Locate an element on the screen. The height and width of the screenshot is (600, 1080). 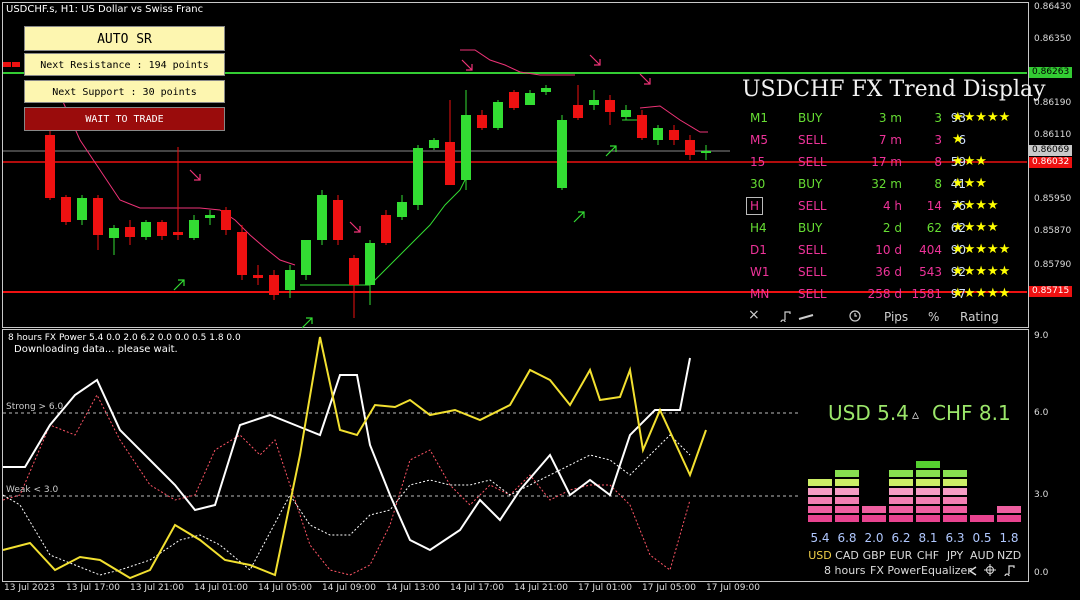
trend-row: M5 SELL 7 m 3 6 ★ is located at coordinates (885, 140).